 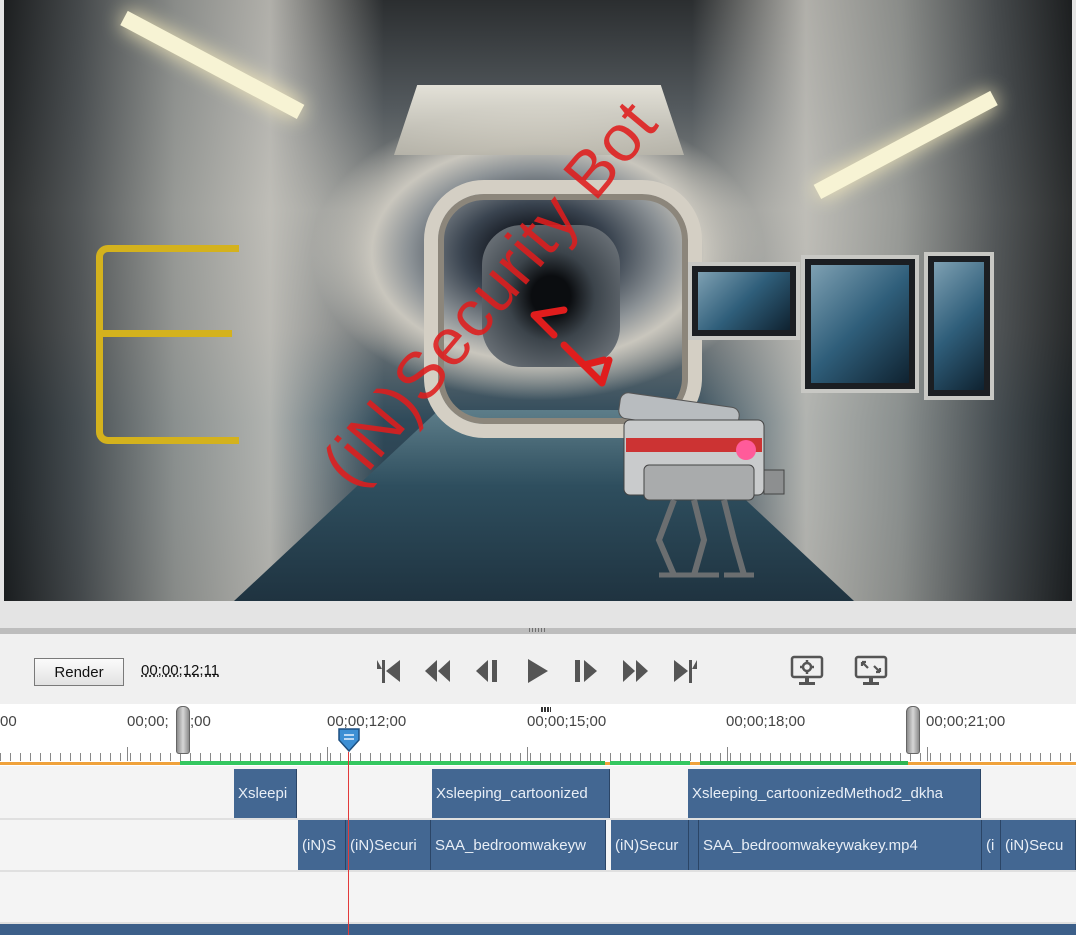 I want to click on timeline-clip: (iN)Secu, so click(x=1038, y=845).